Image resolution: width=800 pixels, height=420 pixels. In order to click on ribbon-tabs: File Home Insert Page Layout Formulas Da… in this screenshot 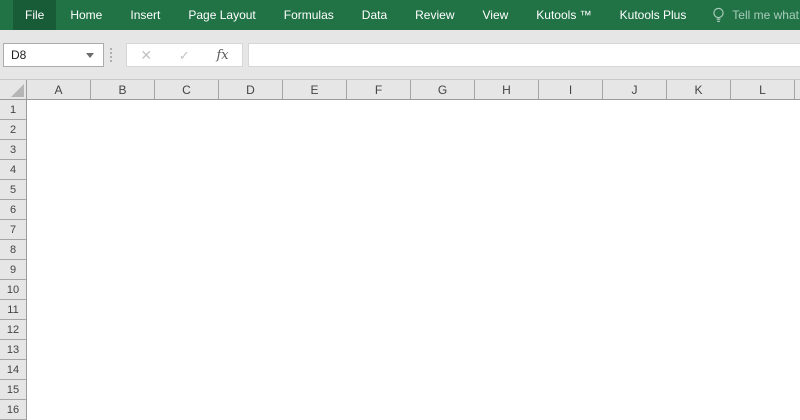, I will do `click(356, 15)`.